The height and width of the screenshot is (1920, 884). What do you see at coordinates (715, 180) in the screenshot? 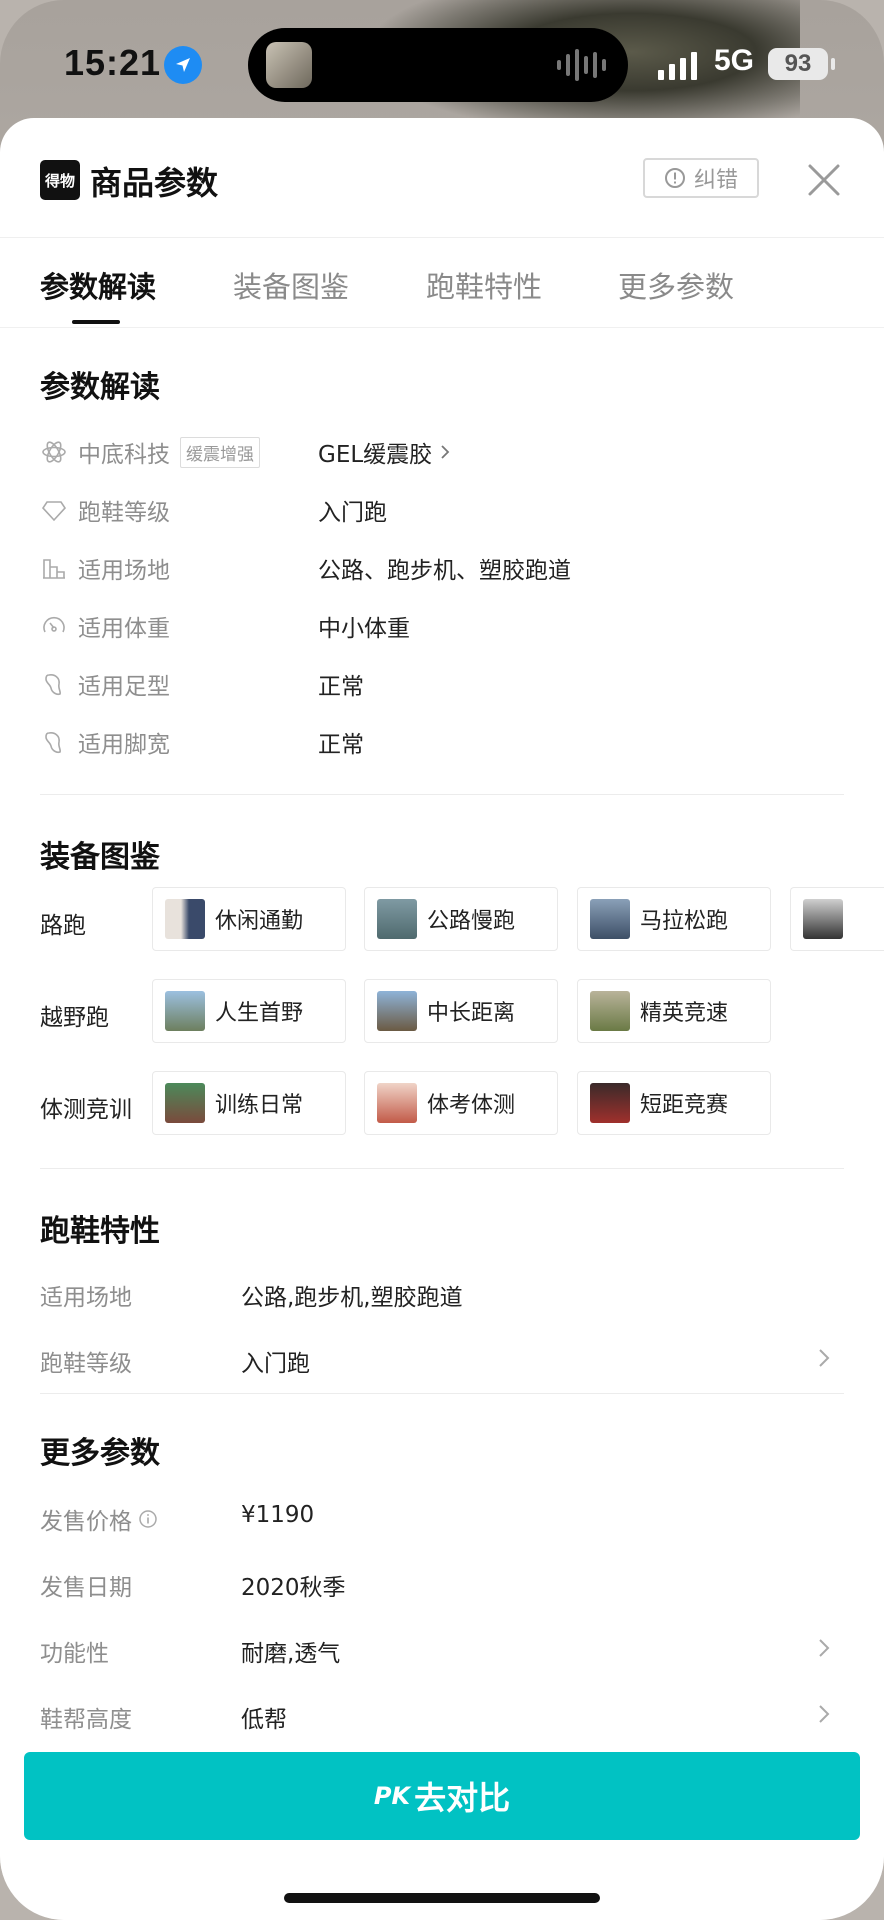
I see `report-error-label: 纠错` at bounding box center [715, 180].